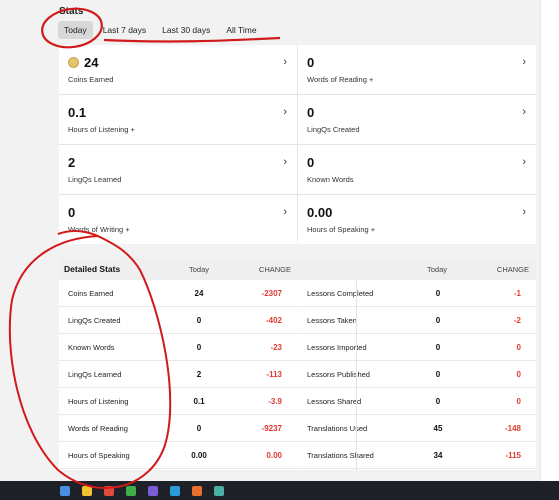 The width and height of the screenshot is (559, 500). What do you see at coordinates (417, 119) in the screenshot?
I see `stat-card-lingqs-created: 0 LingQs Created ›` at bounding box center [417, 119].